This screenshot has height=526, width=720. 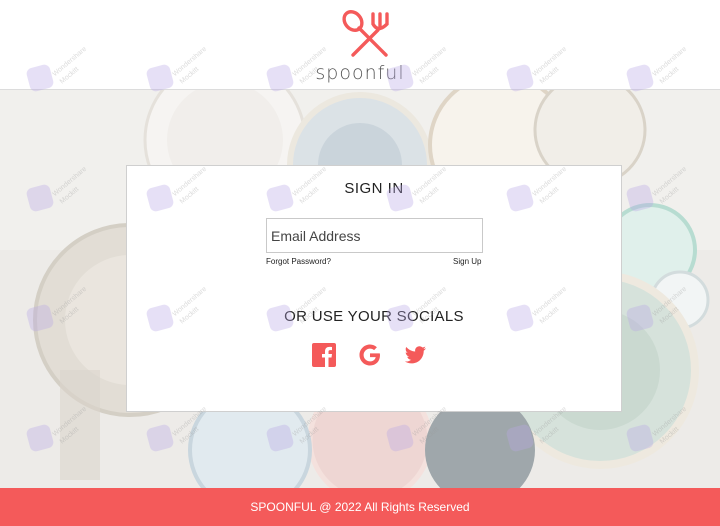 I want to click on email-field, so click(x=374, y=235).